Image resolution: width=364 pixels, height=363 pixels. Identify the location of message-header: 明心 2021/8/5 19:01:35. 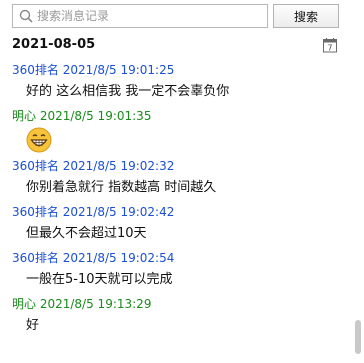
(177, 116).